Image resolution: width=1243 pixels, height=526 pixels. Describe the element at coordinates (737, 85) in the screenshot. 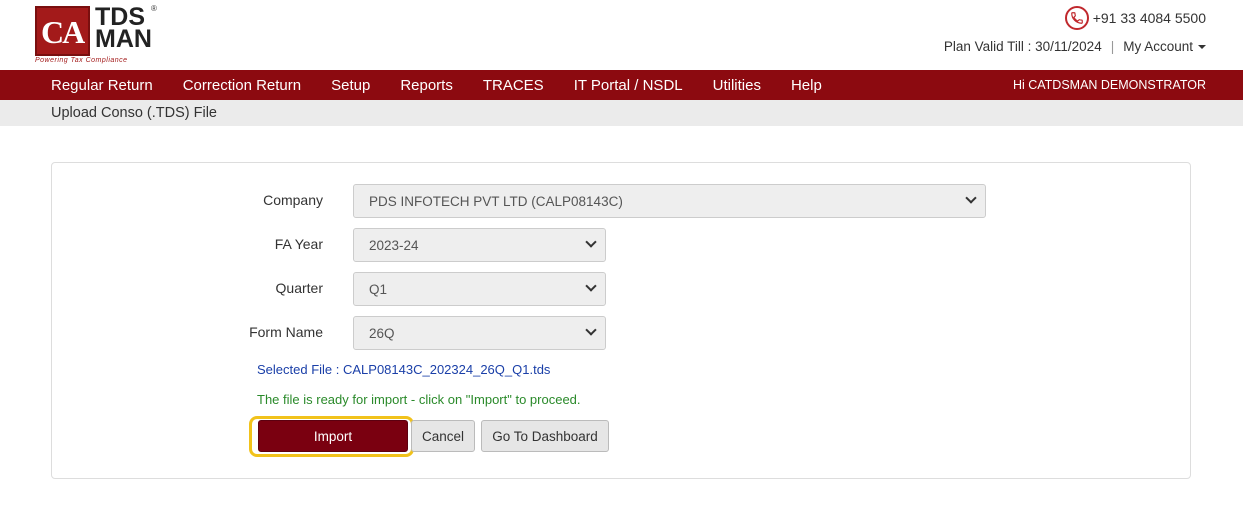

I see `nav-utilities: Utilities` at that location.